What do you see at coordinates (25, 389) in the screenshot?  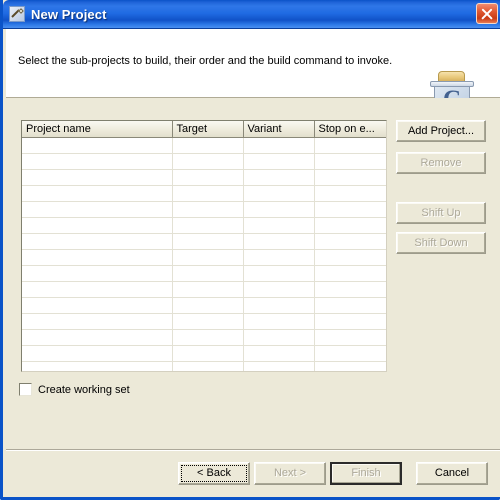 I see `checkbox-box` at bounding box center [25, 389].